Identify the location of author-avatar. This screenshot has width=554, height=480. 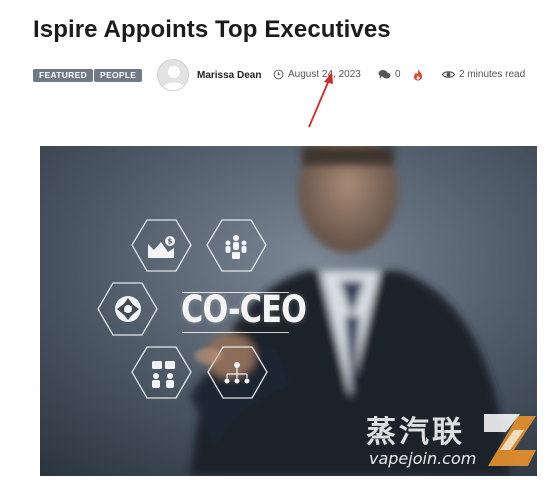
(173, 75).